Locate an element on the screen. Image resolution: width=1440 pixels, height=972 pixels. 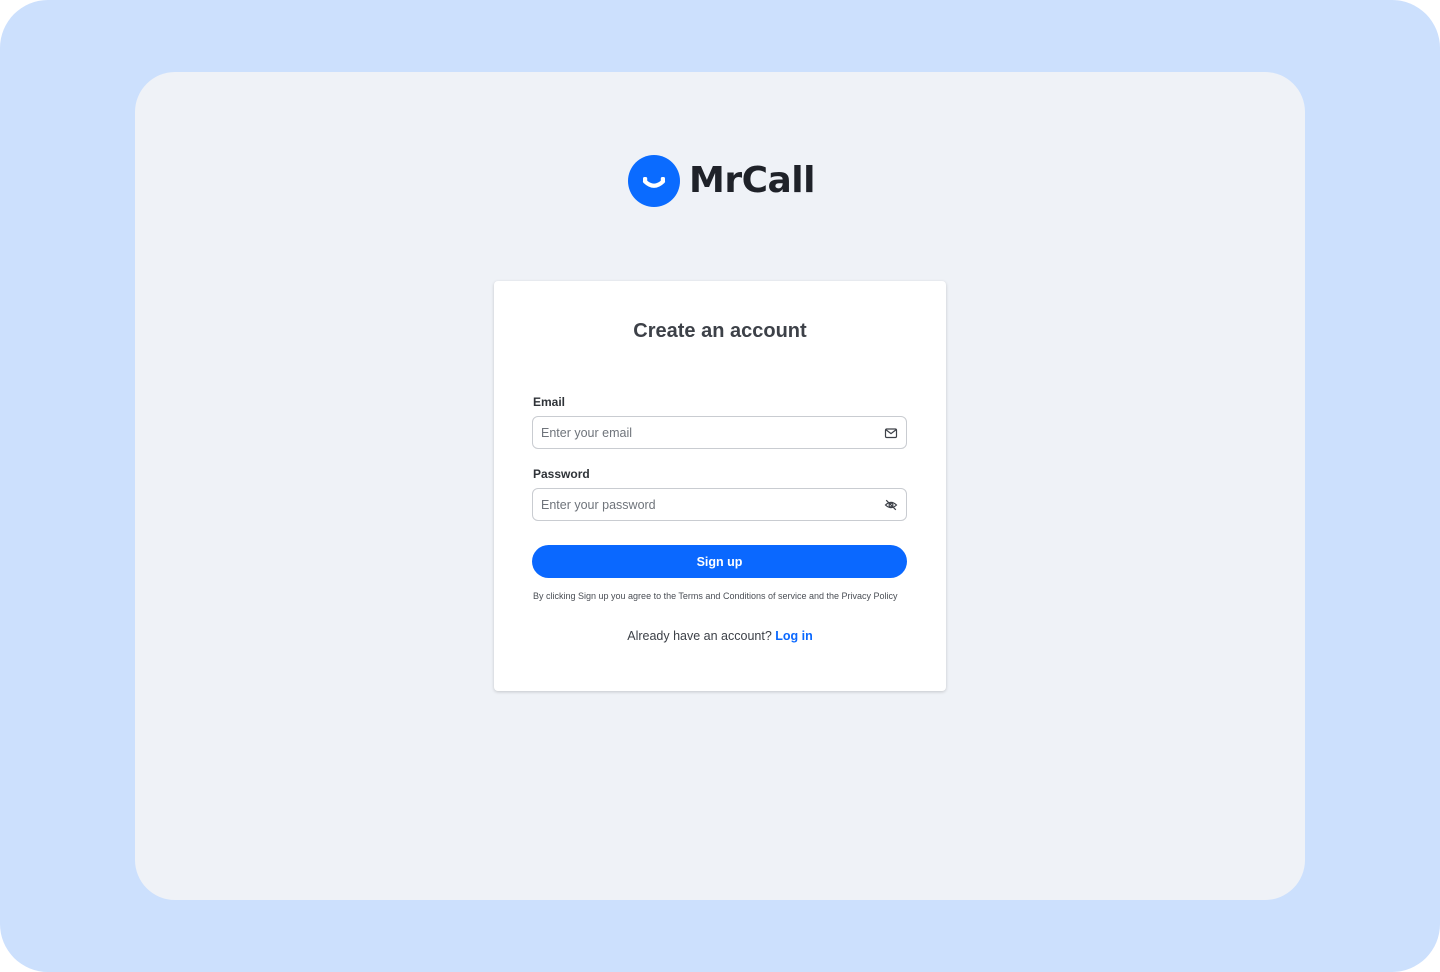
email-field-container is located at coordinates (719, 432).